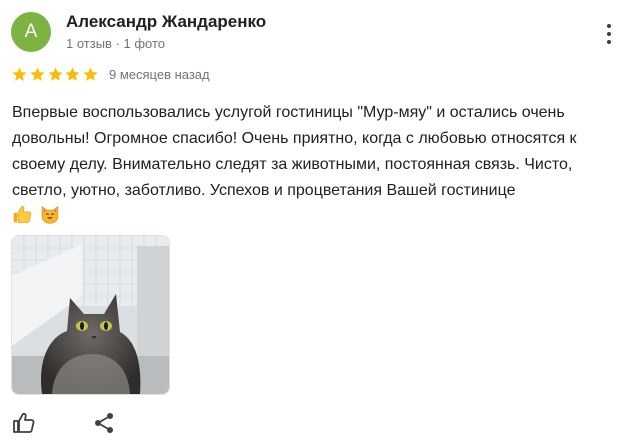  Describe the element at coordinates (609, 34) in the screenshot. I see `more-options-button` at that location.